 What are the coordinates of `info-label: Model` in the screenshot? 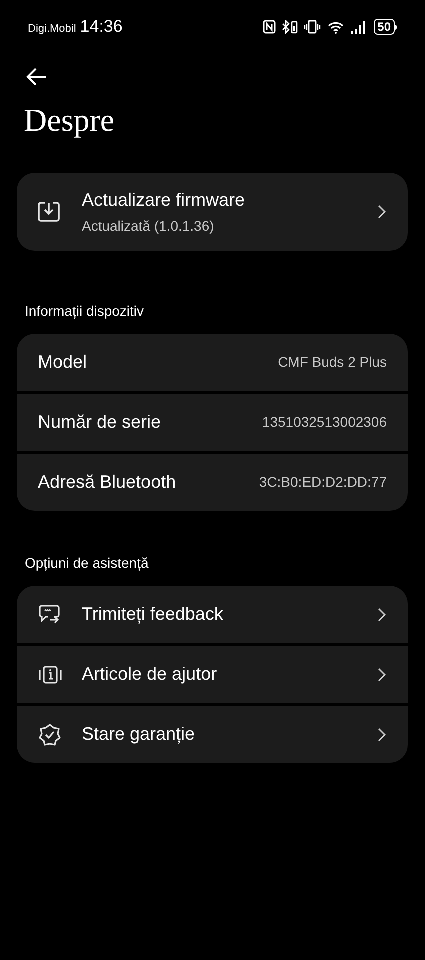 It's located at (63, 362).